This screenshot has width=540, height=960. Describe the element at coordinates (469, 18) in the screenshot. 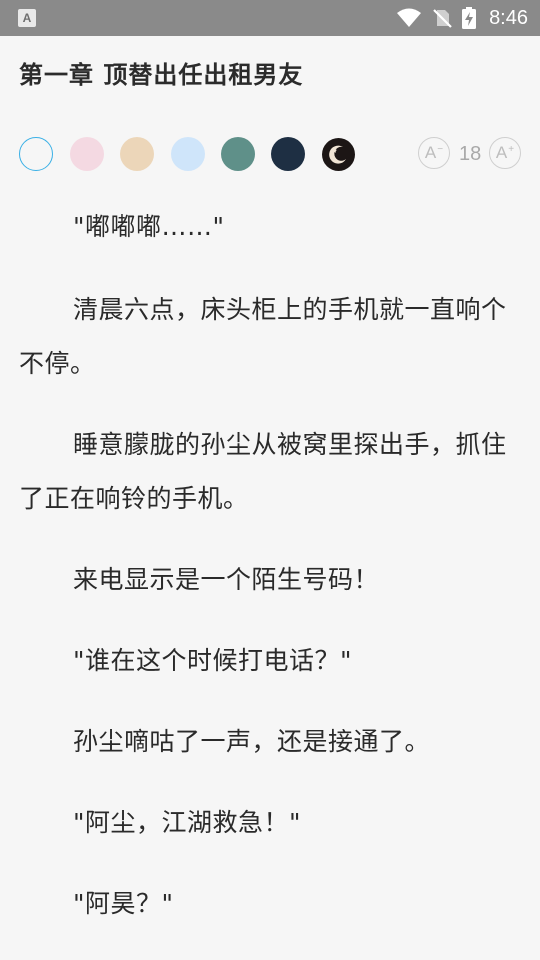

I see `battery-charging-icon` at that location.